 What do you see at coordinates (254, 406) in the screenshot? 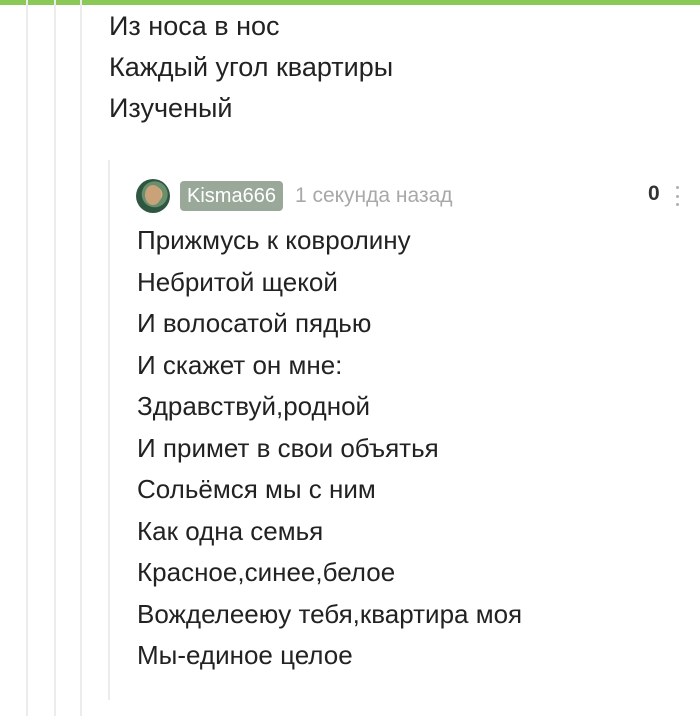
I see `comment-line: Здравствуй,родной` at bounding box center [254, 406].